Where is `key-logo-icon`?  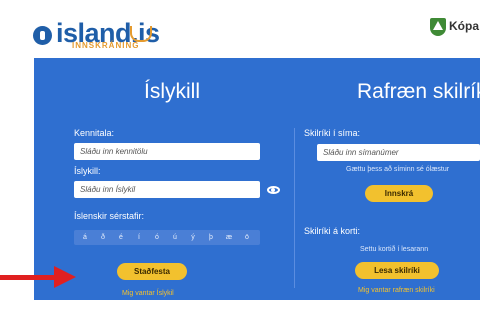 key-logo-icon is located at coordinates (42, 35).